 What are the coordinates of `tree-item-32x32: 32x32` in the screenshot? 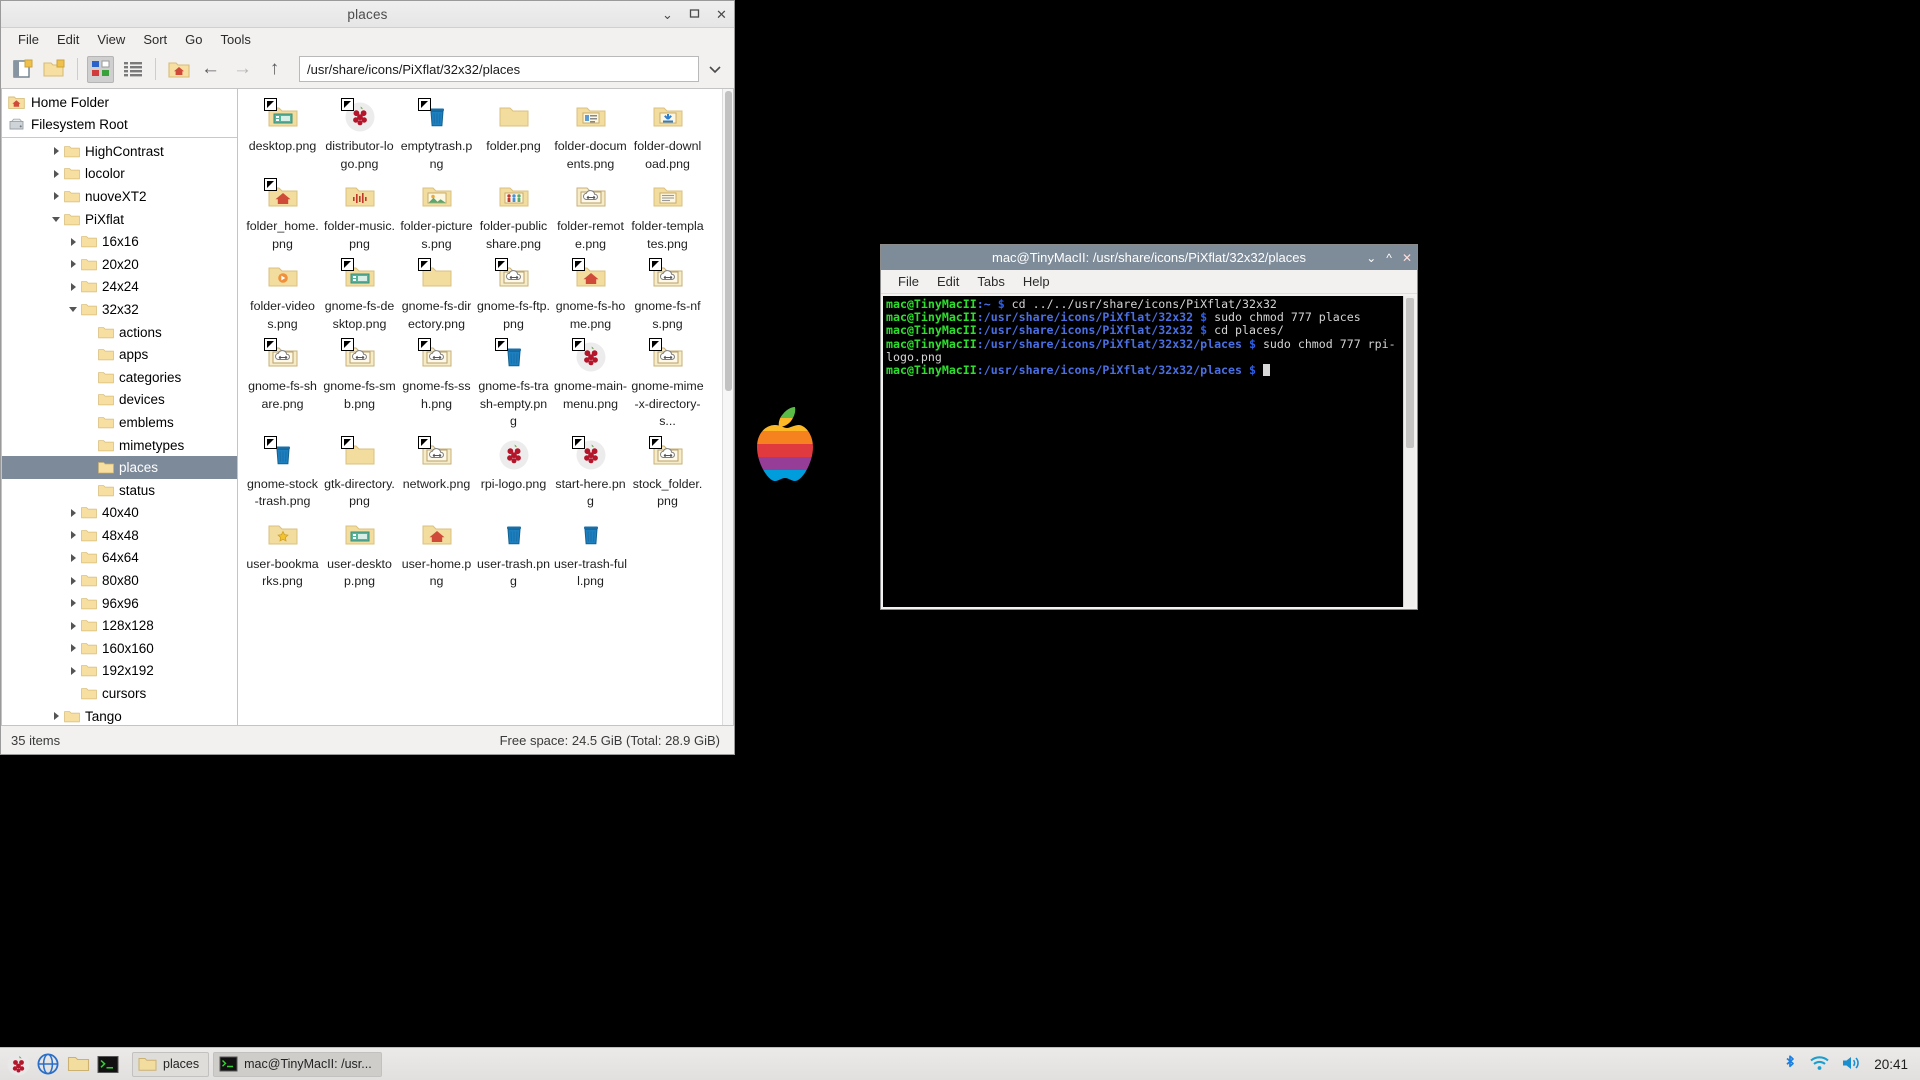 It's located at (119, 309).